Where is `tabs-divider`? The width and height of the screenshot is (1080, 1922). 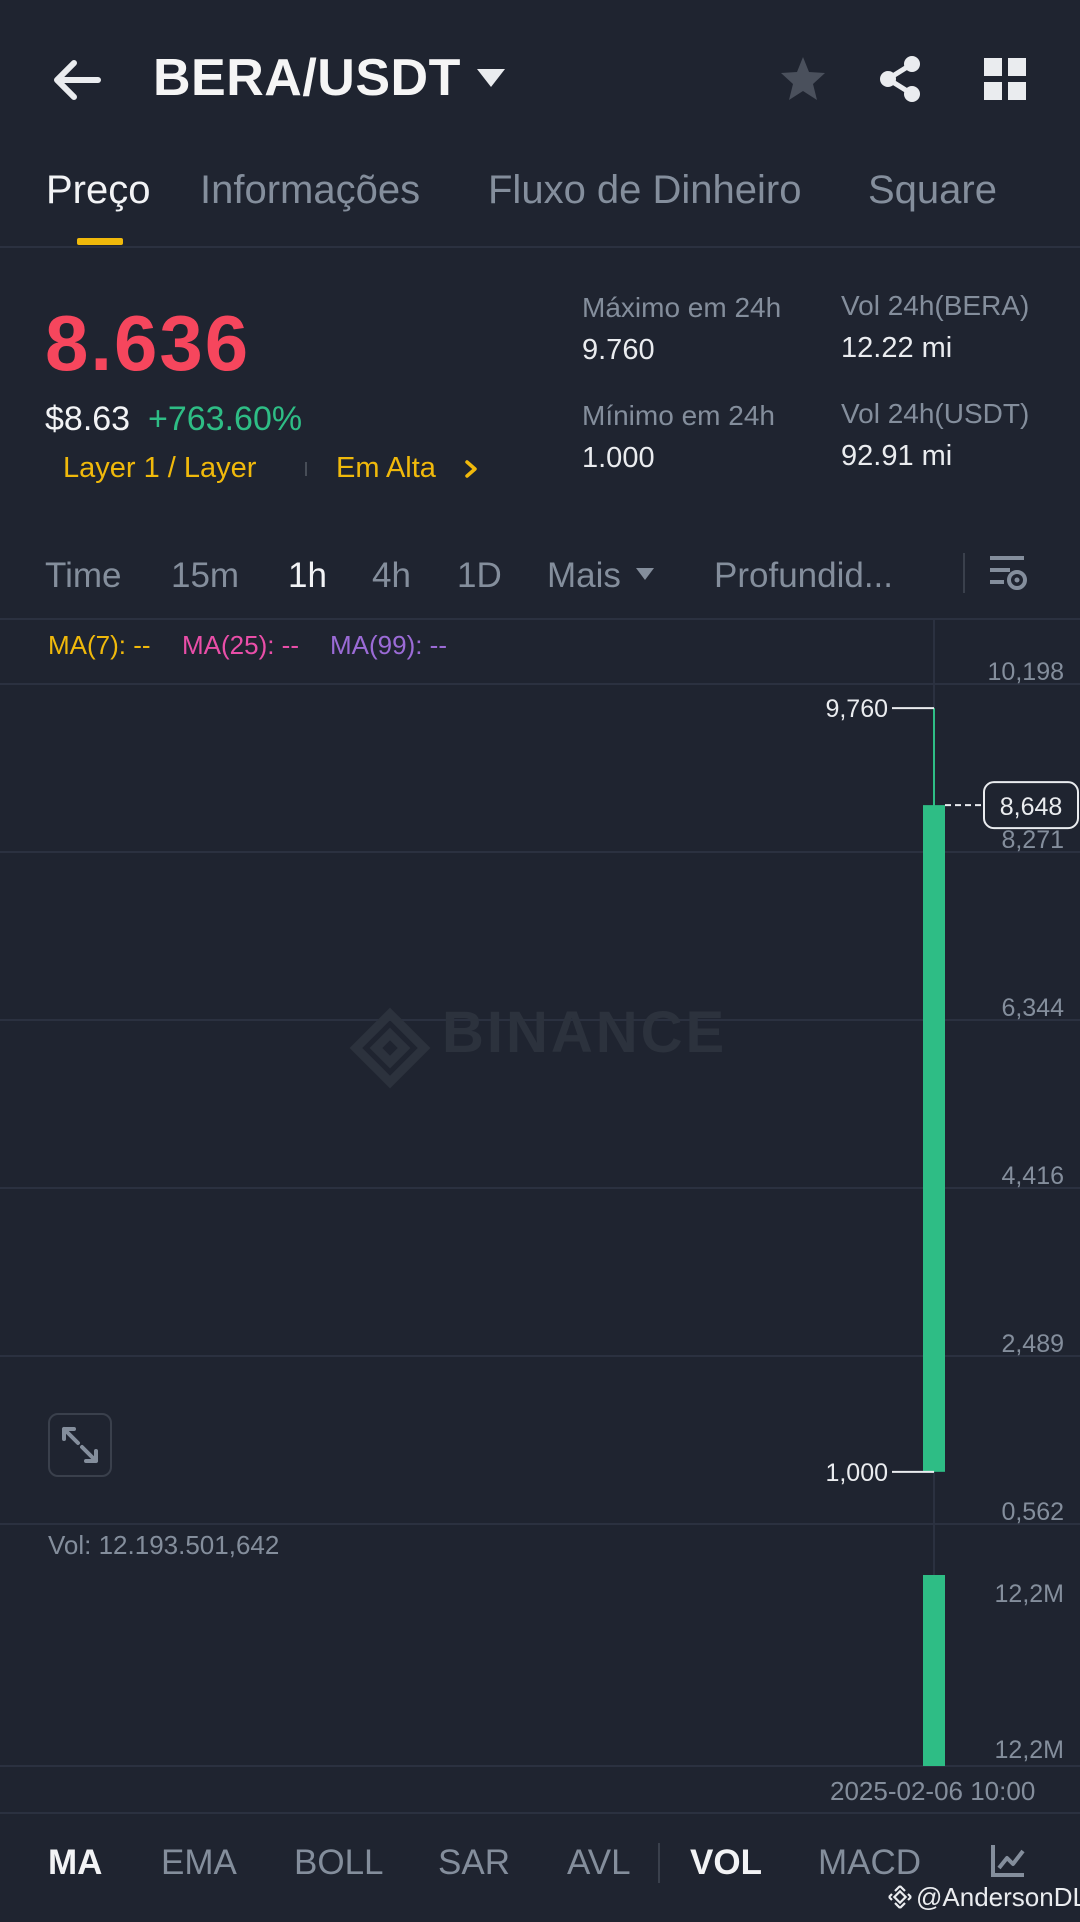
tabs-divider is located at coordinates (540, 247).